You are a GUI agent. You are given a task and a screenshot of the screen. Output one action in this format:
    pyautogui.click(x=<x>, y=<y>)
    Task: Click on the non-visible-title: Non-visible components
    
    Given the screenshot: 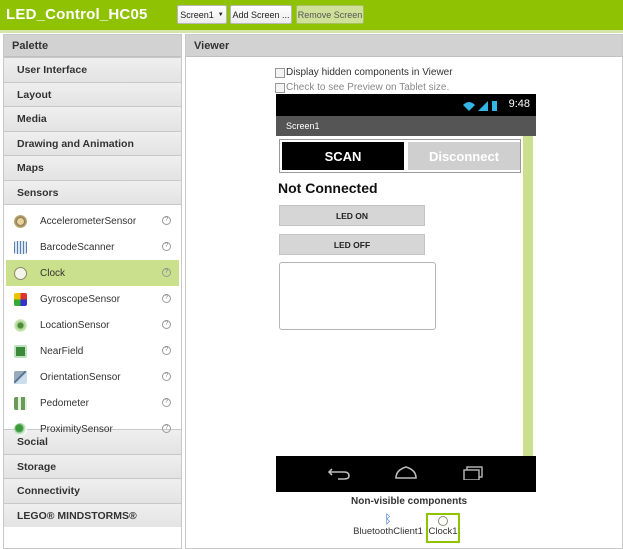 What is the action you would take?
    pyautogui.click(x=409, y=501)
    